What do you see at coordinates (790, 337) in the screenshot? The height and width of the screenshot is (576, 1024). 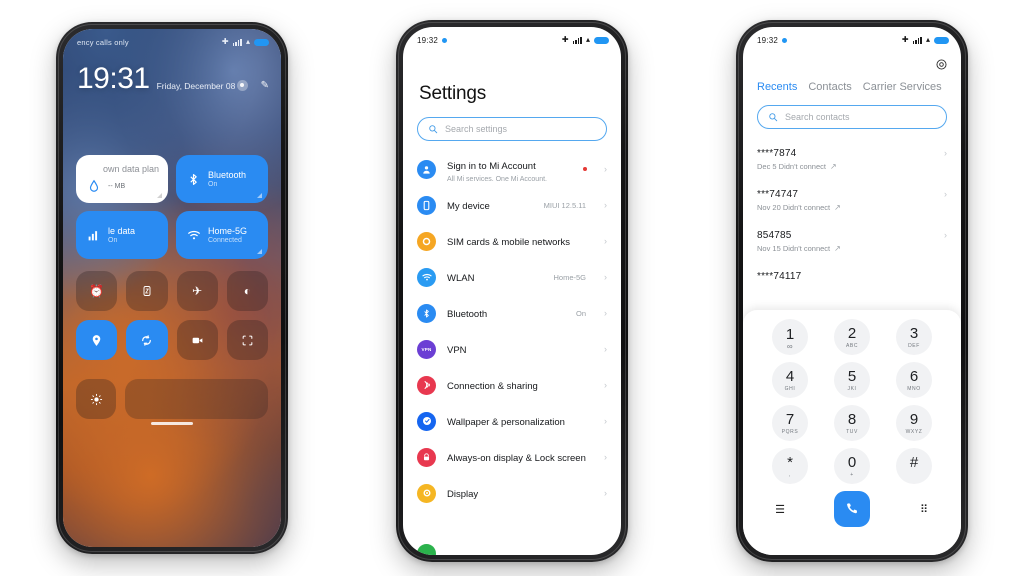 I see `key-1: 1 ∞` at bounding box center [790, 337].